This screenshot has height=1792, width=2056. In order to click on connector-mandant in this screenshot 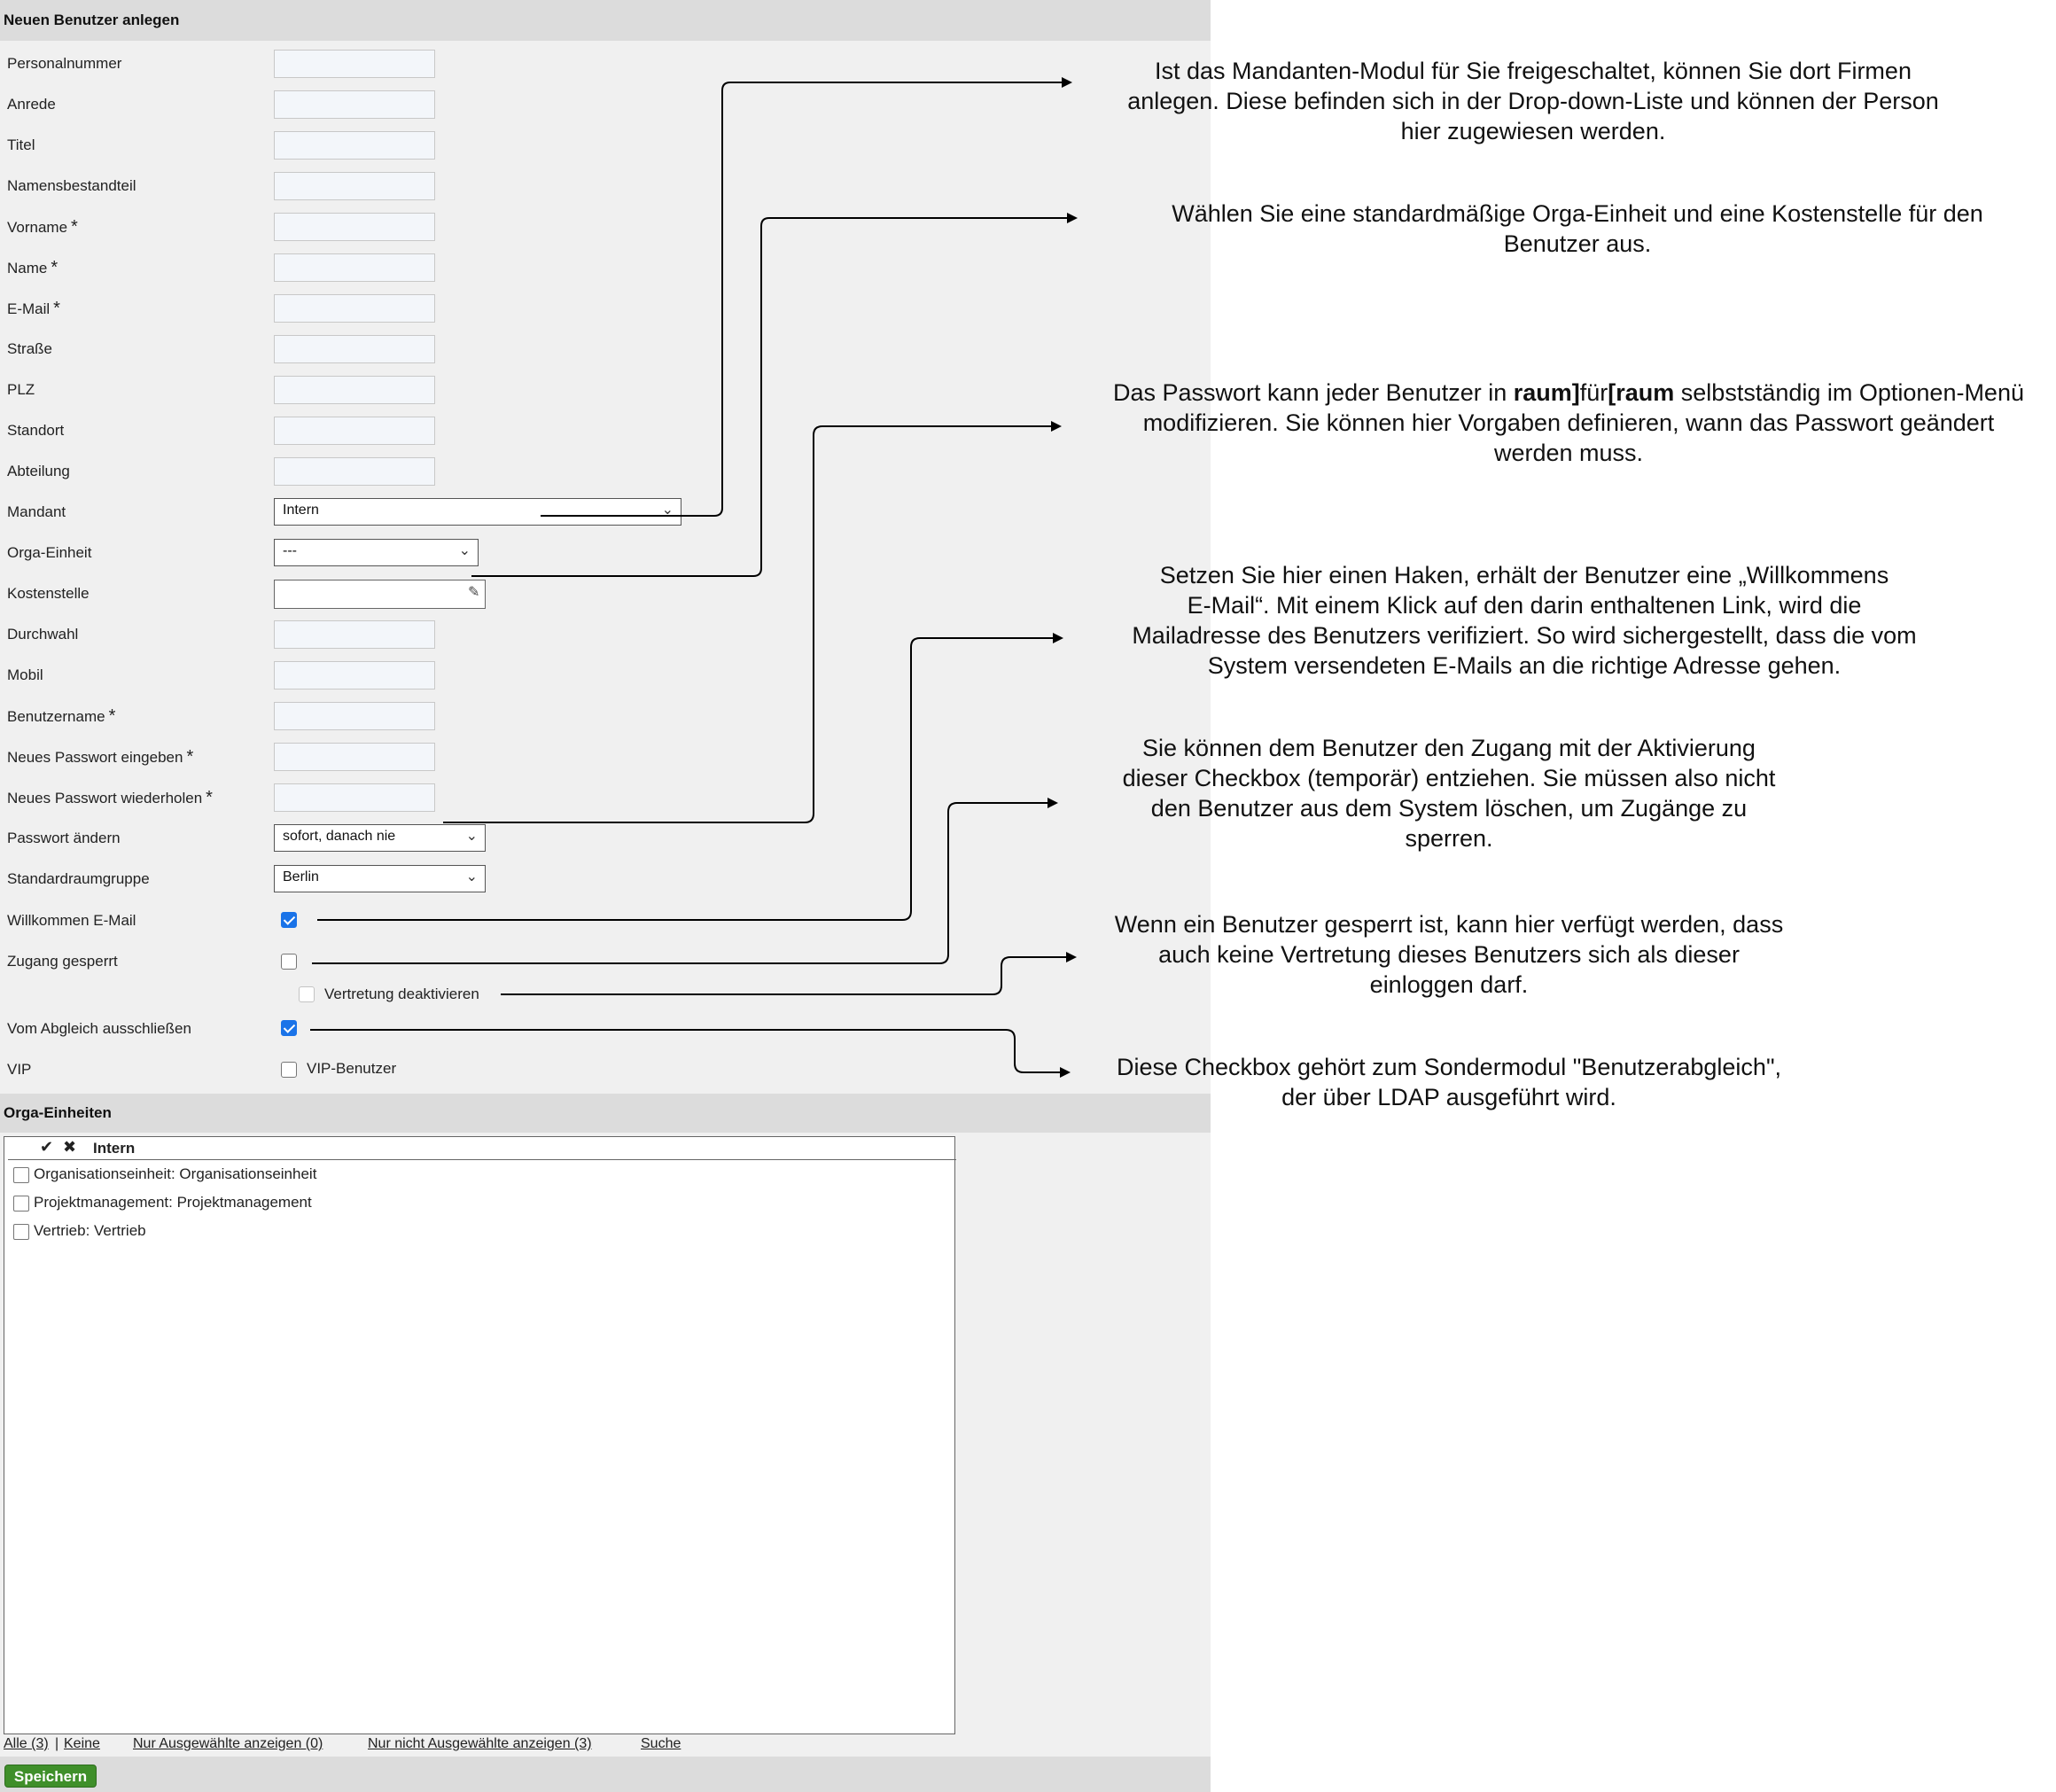, I will do `click(806, 297)`.